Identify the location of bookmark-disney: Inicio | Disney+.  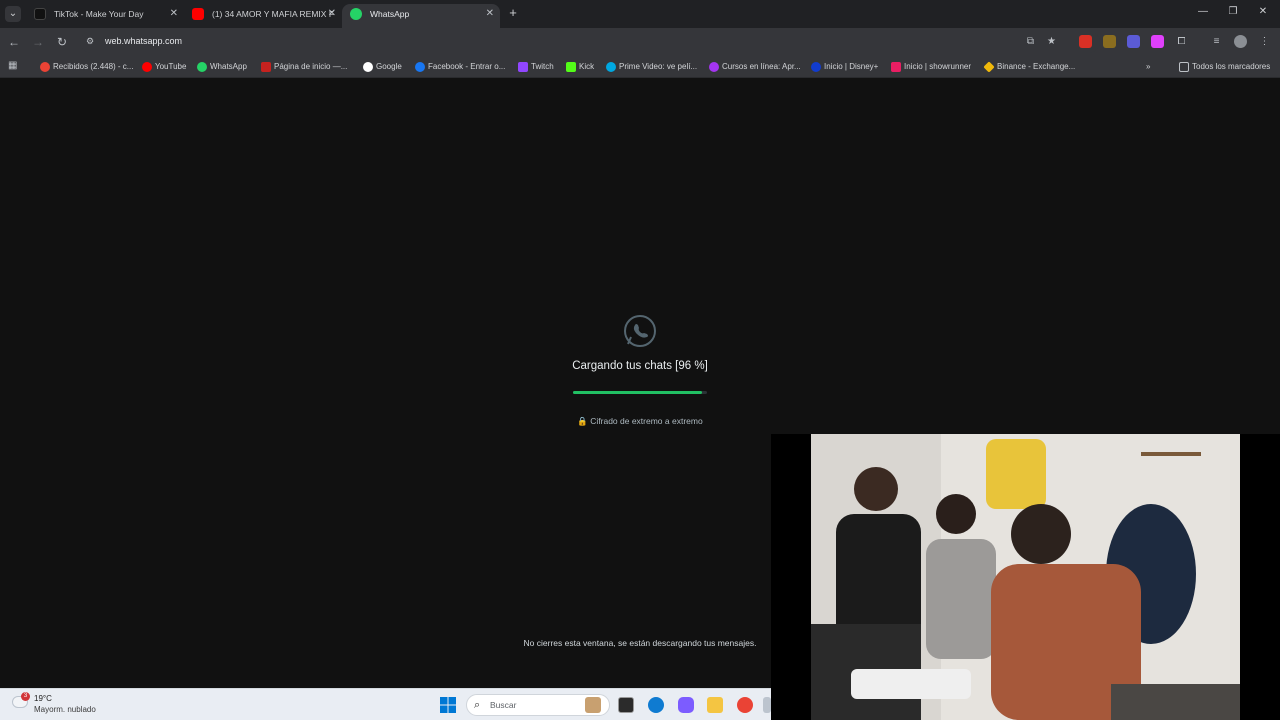
(844, 67).